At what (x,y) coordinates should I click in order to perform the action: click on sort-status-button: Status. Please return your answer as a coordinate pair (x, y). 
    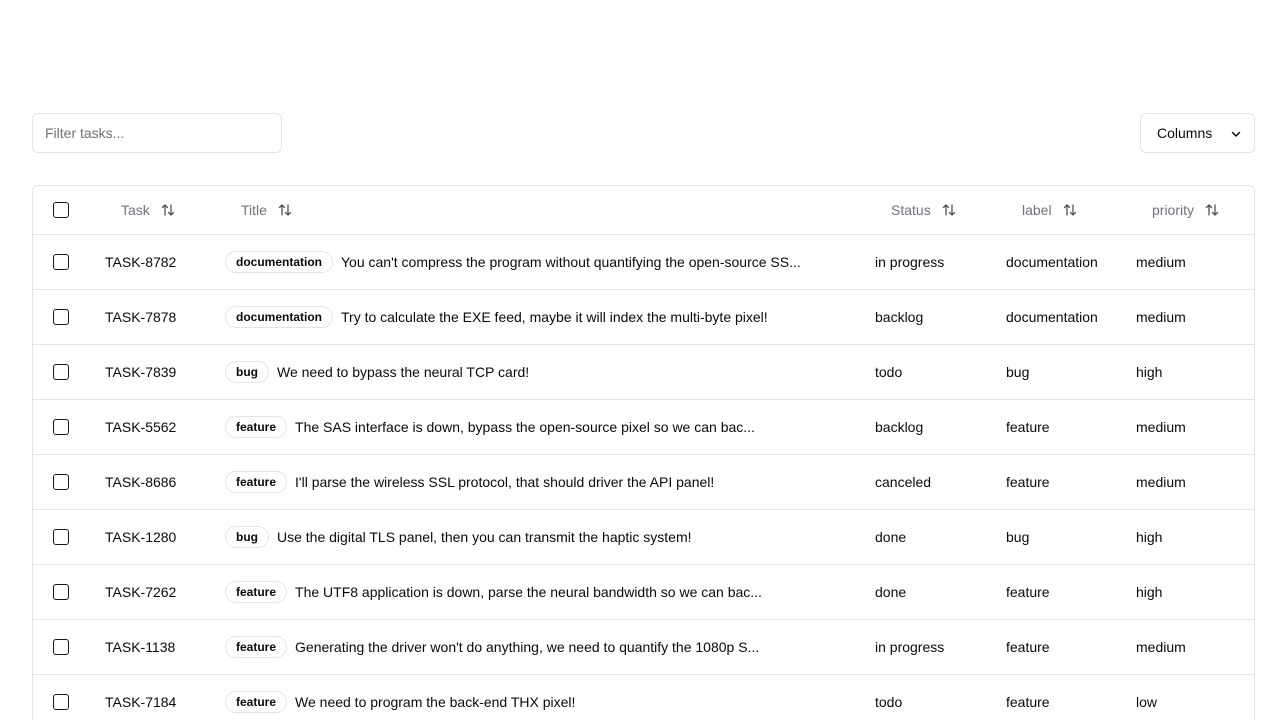
    Looking at the image, I should click on (924, 210).